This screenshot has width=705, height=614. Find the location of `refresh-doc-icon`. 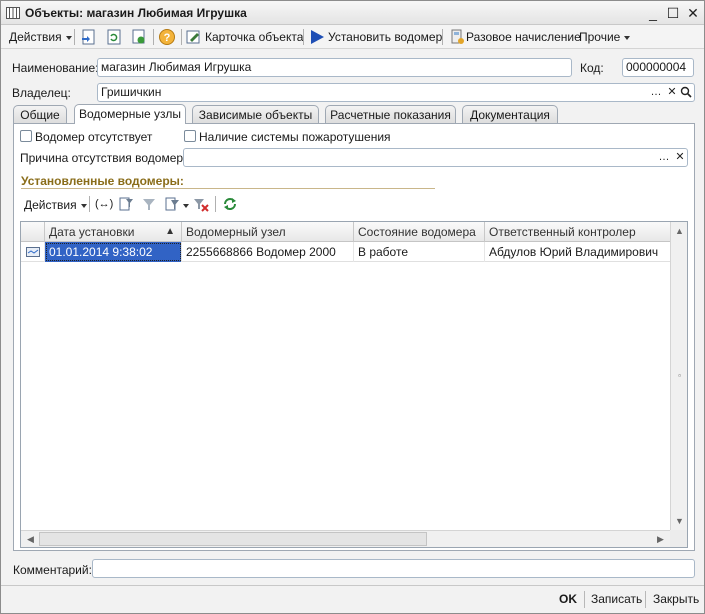

refresh-doc-icon is located at coordinates (114, 37).